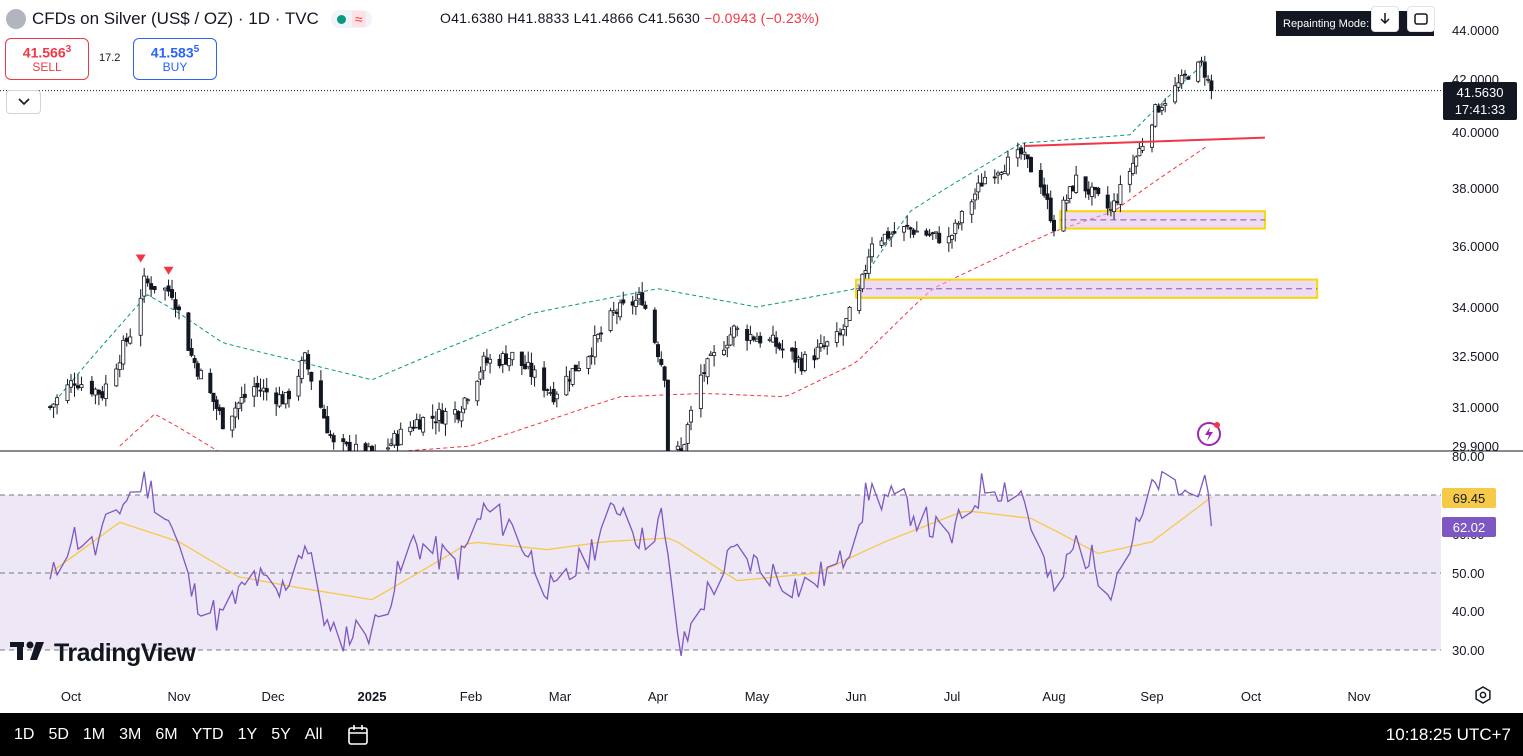 The width and height of the screenshot is (1523, 756). Describe the element at coordinates (175, 19) in the screenshot. I see `symbol-title: CFDs on Silver (US$ / OZ) · 1D · TVC` at that location.